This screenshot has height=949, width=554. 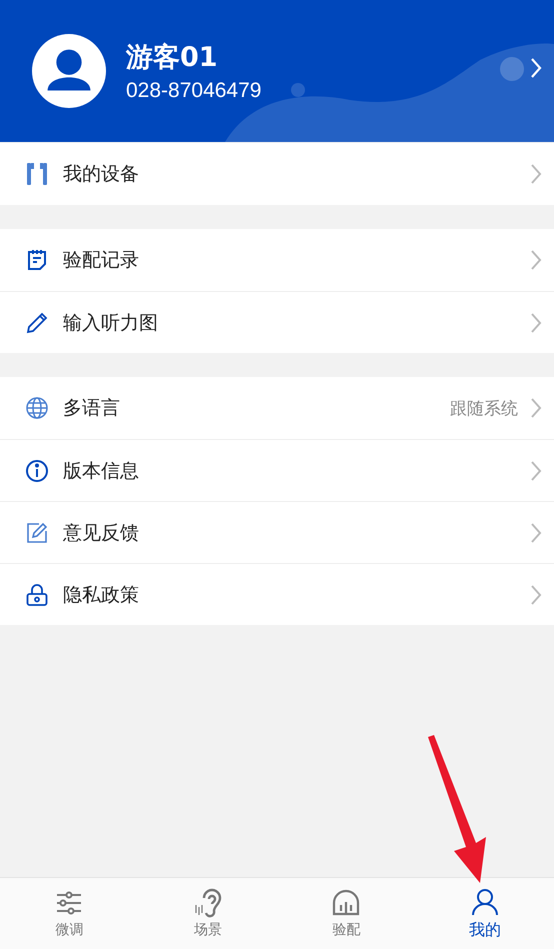 What do you see at coordinates (37, 532) in the screenshot?
I see `edit-icon` at bounding box center [37, 532].